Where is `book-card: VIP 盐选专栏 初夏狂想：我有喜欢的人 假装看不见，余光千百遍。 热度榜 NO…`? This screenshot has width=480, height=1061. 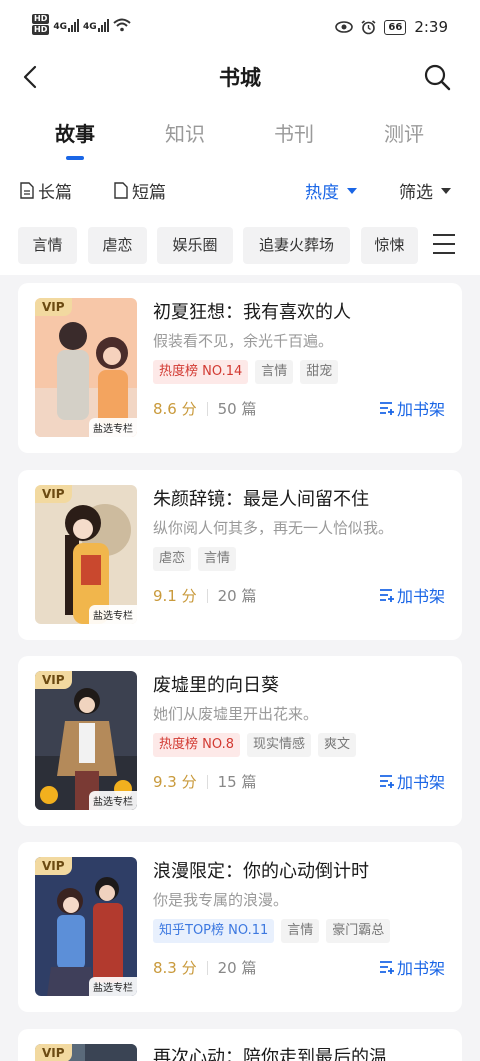 book-card: VIP 盐选专栏 初夏狂想：我有喜欢的人 假装看不见，余光千百遍。 热度榜 NO… is located at coordinates (240, 368).